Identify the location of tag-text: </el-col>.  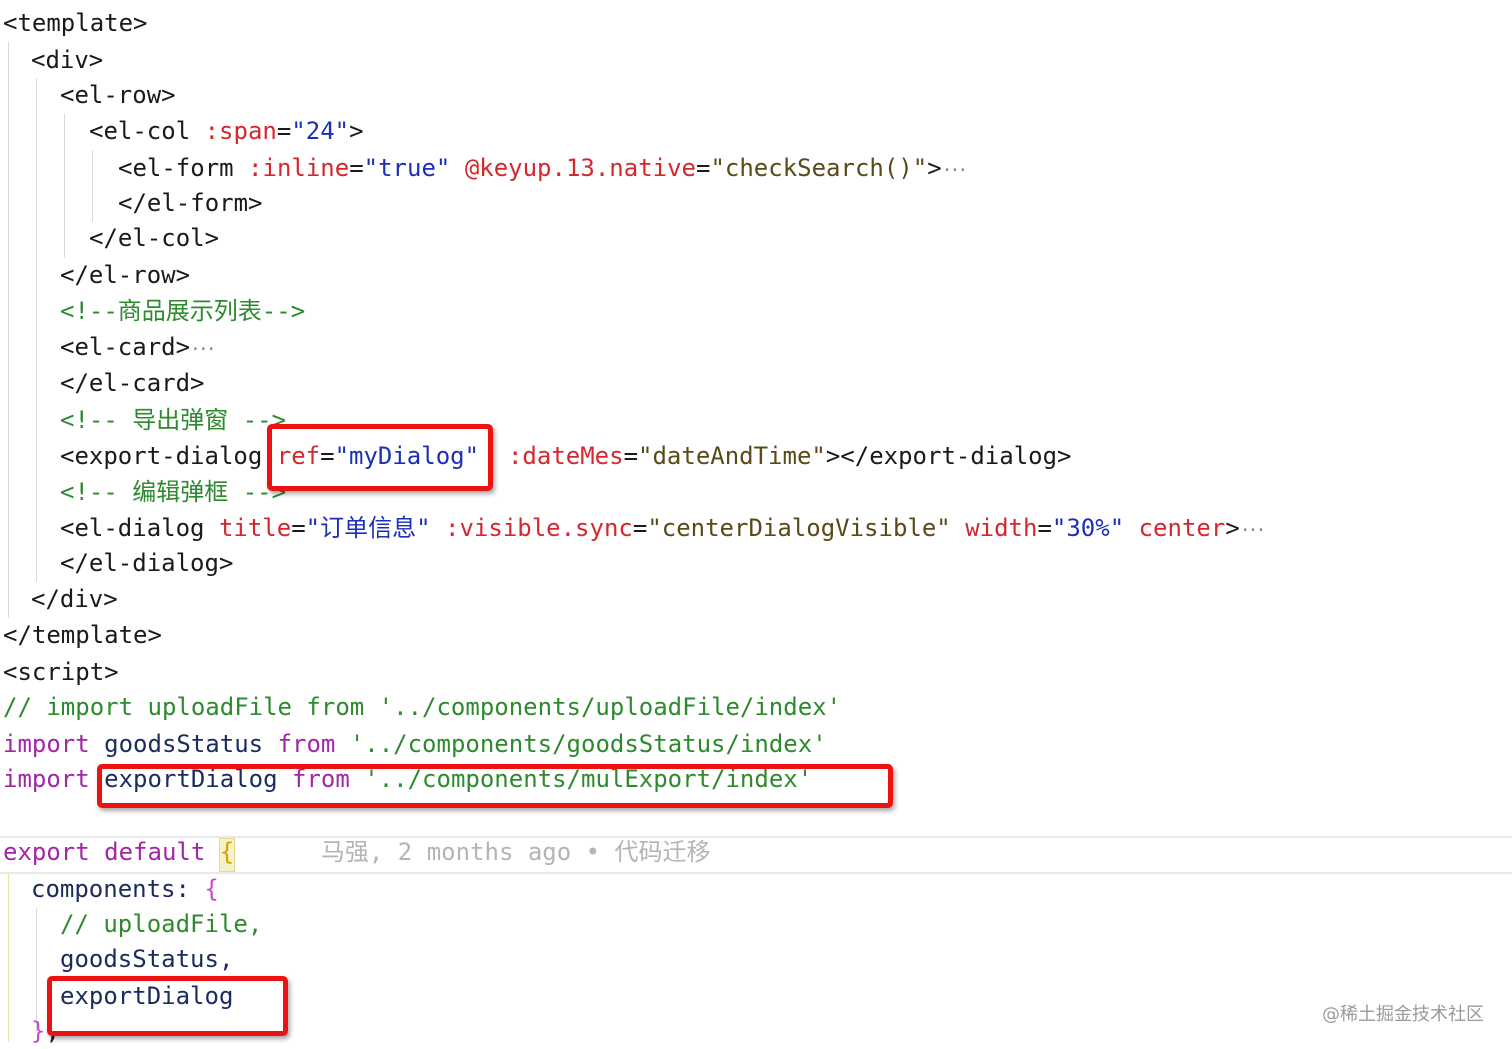
(154, 238).